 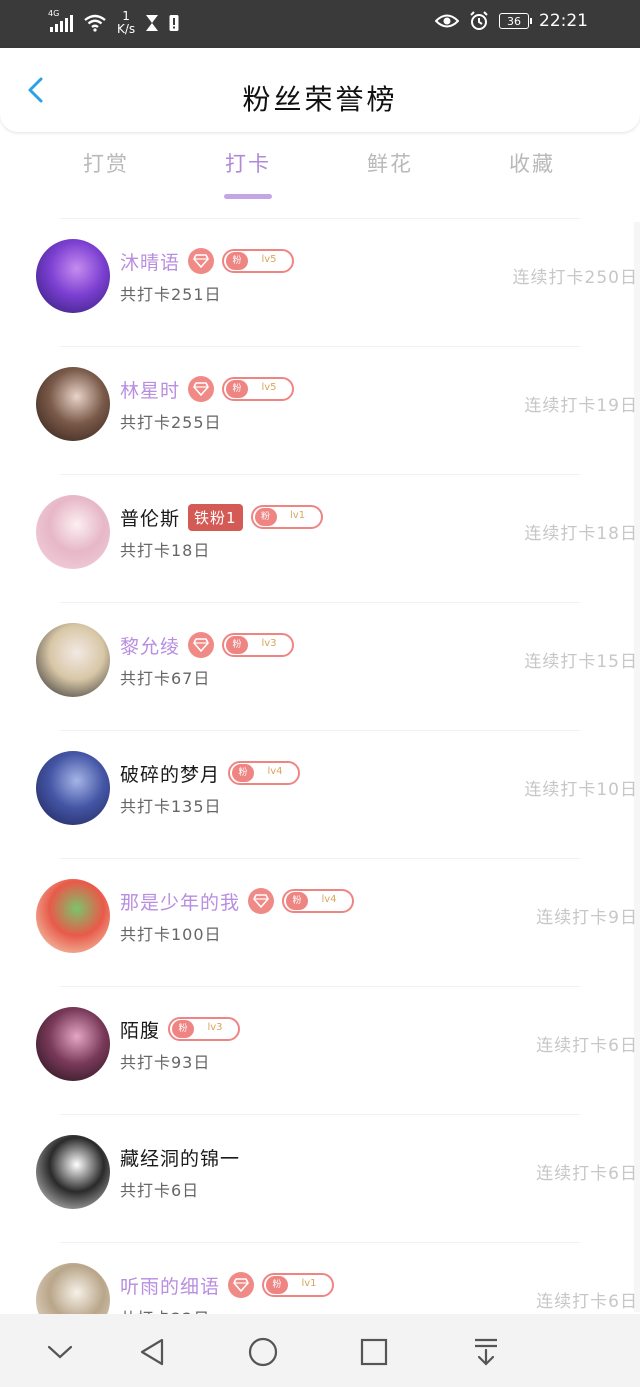 I want to click on tab-checkin: 打卡, so click(x=248, y=173).